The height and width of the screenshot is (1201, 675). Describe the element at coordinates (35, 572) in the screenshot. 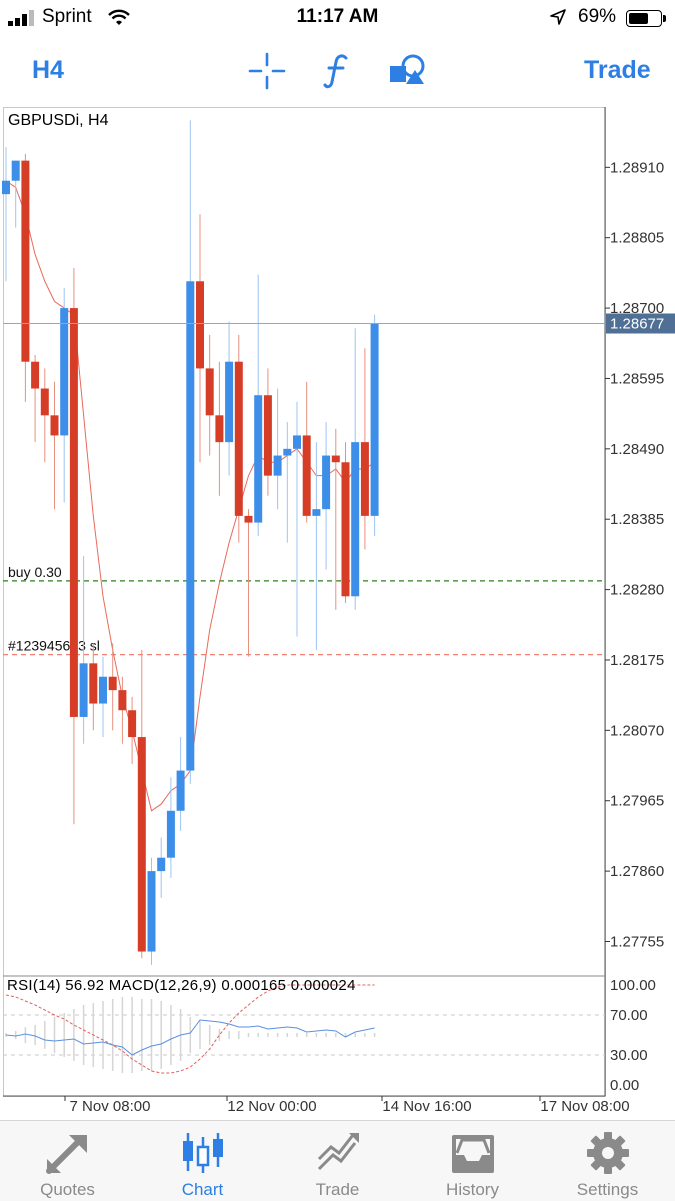

I see `order-label: buy 0.30` at that location.